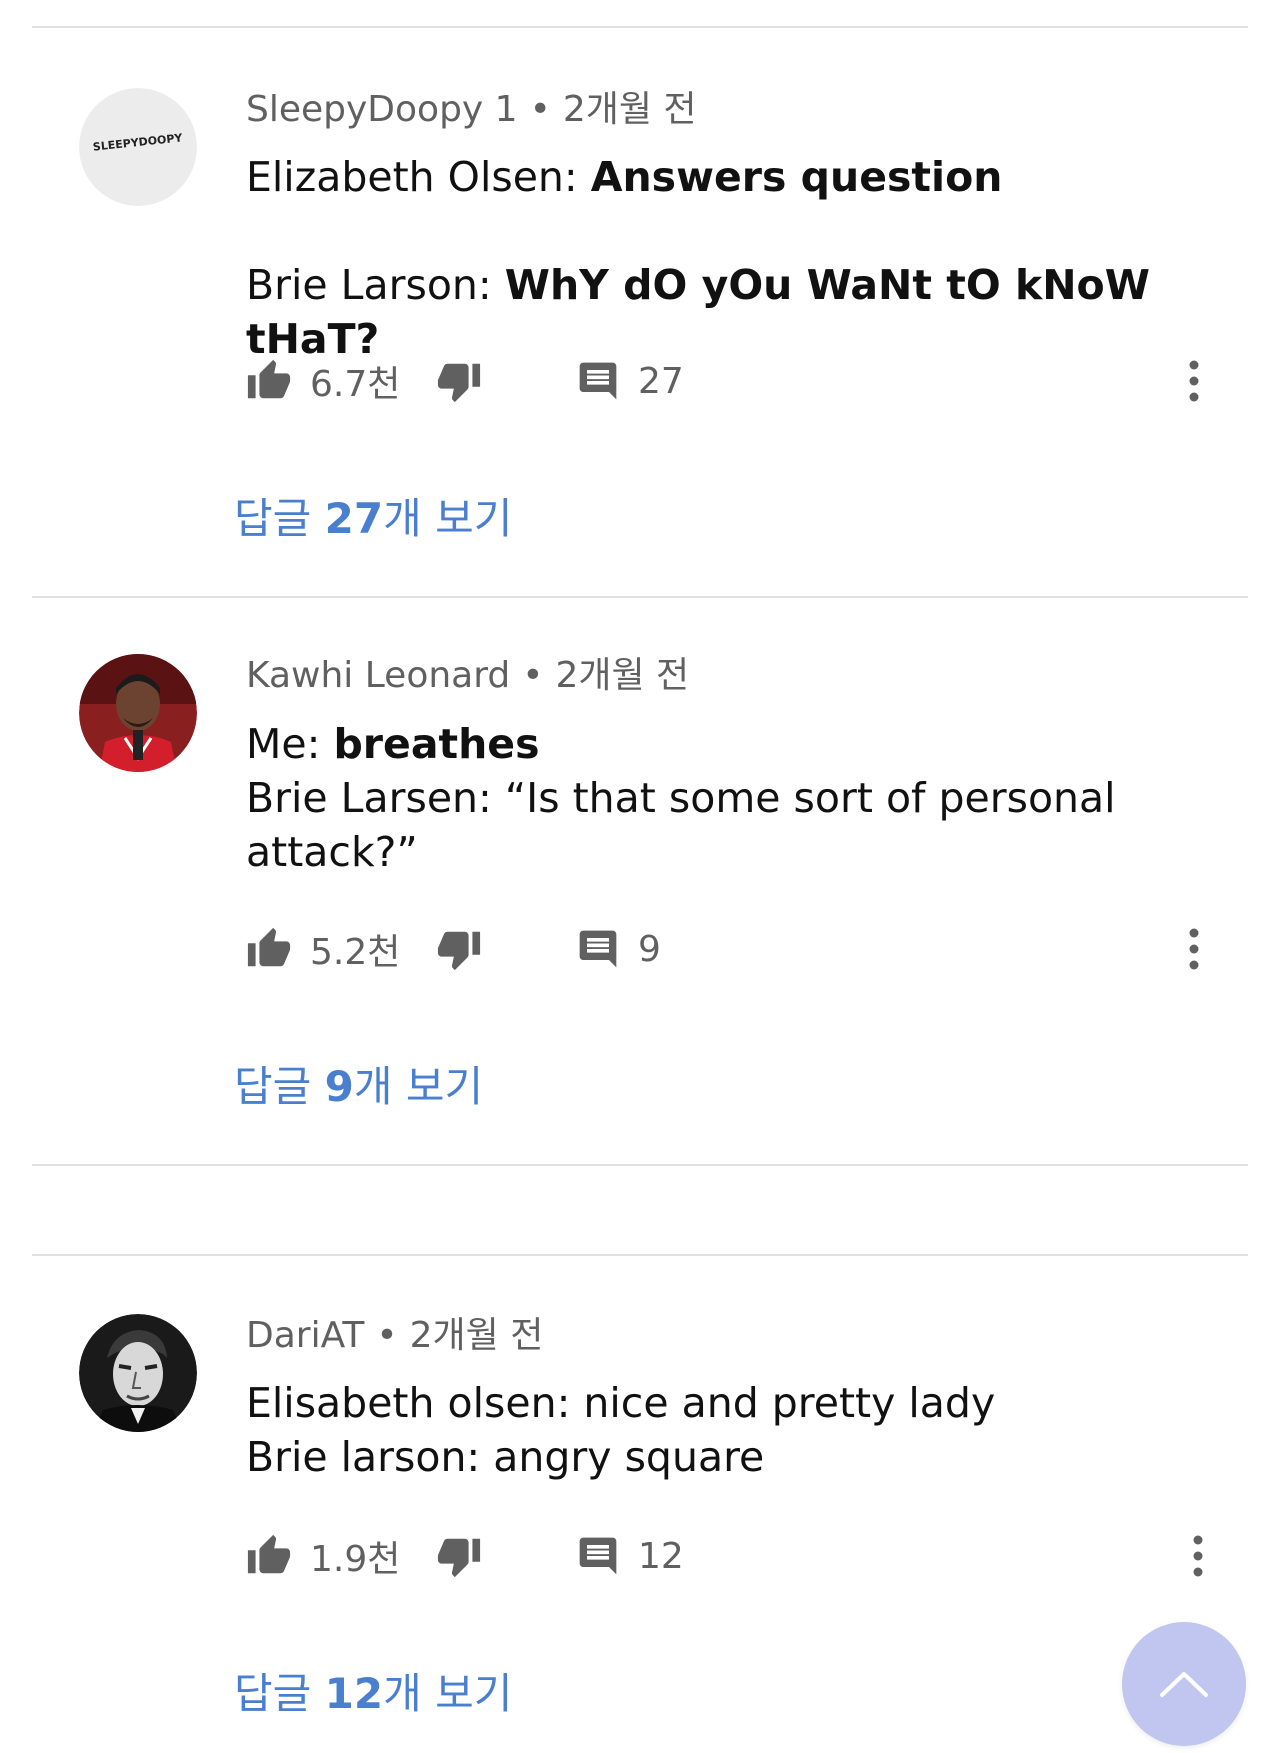 This screenshot has height=1753, width=1280. What do you see at coordinates (355, 1559) in the screenshot?
I see `like-count: 1.9천` at bounding box center [355, 1559].